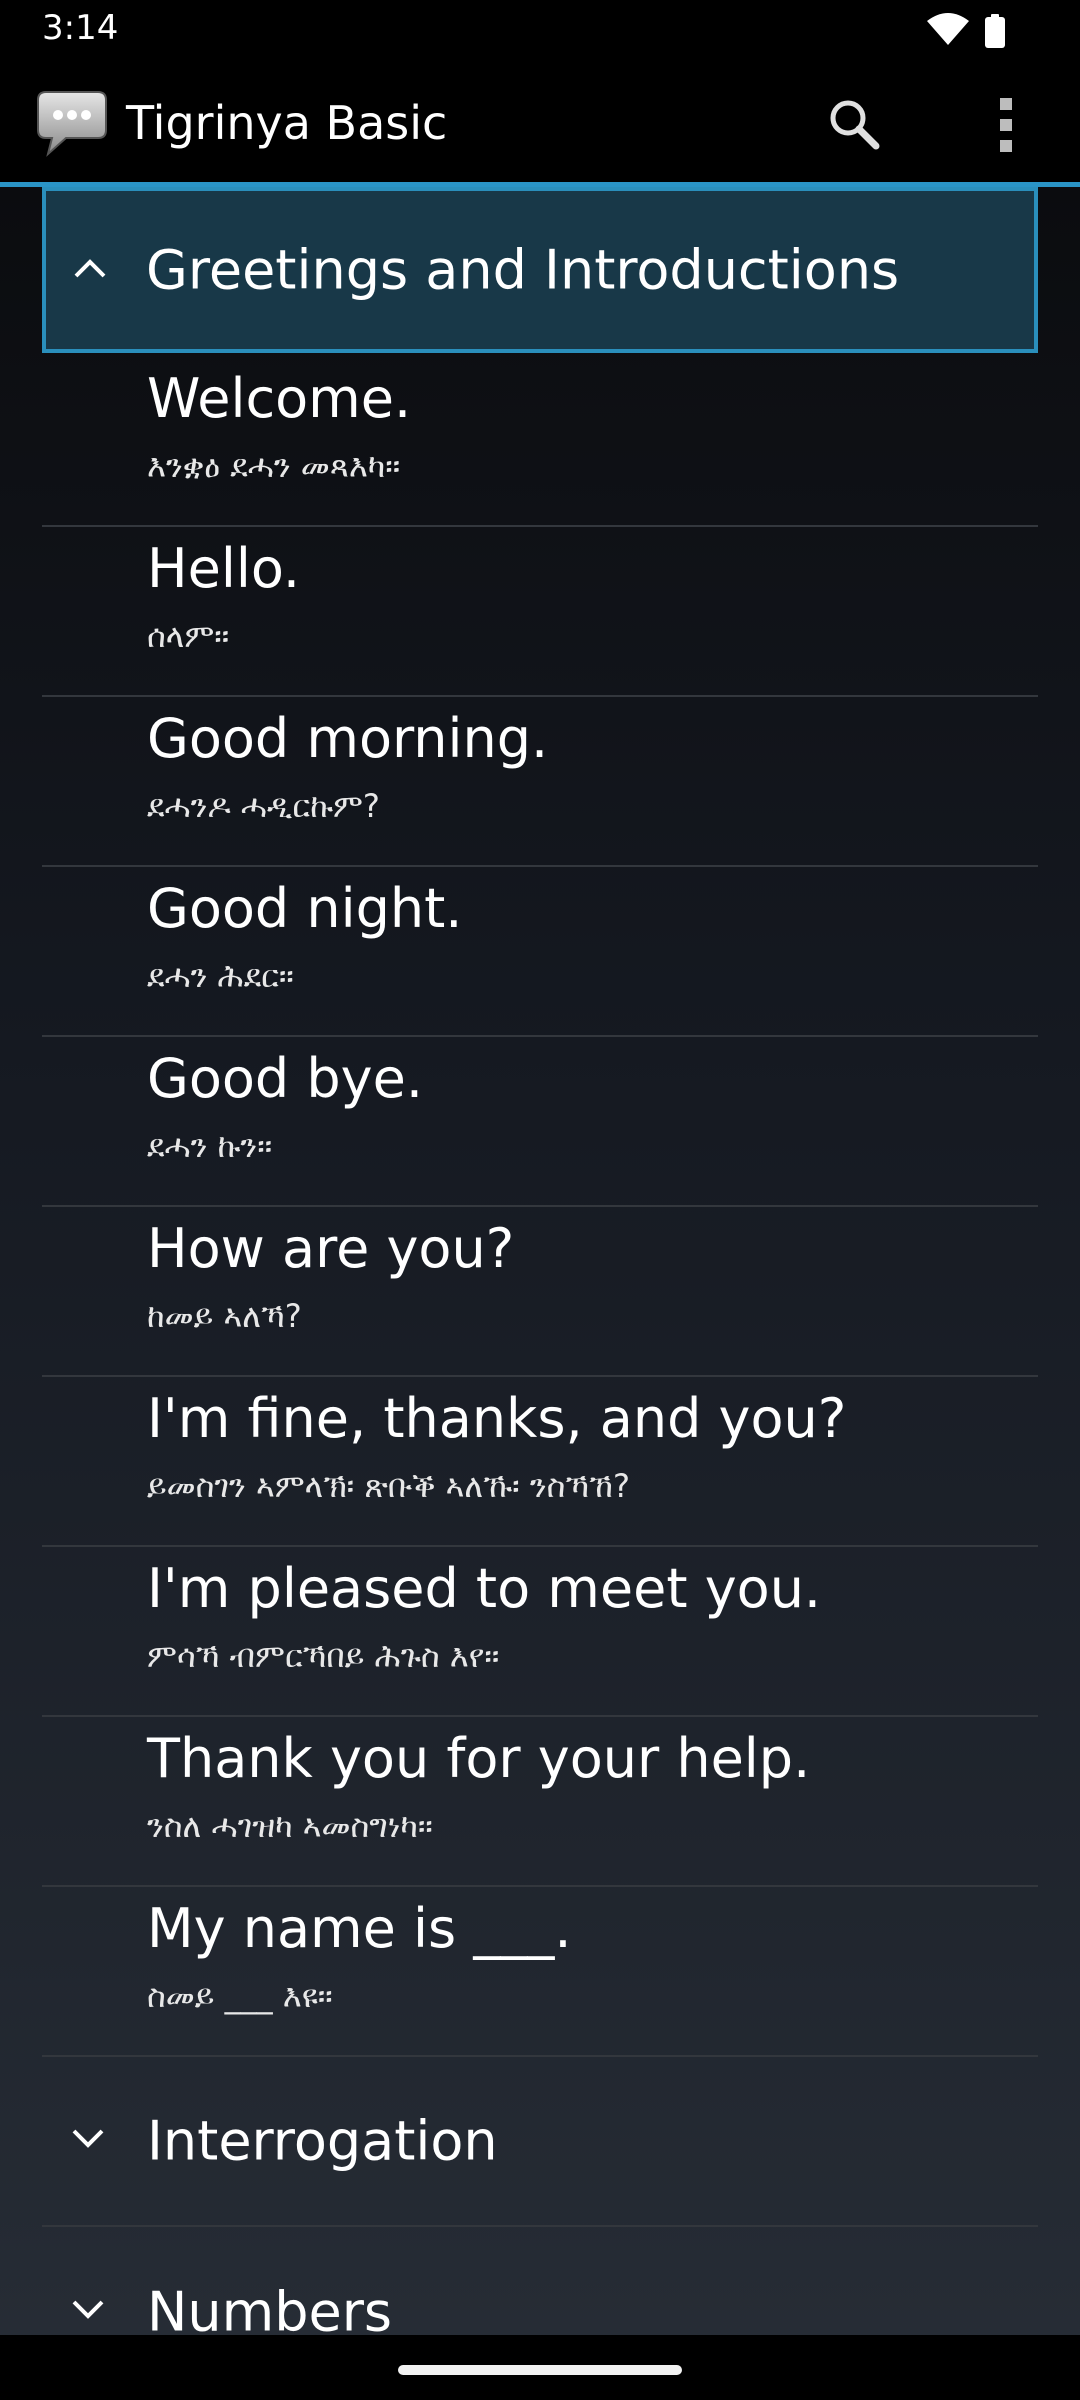 The image size is (1080, 2400). What do you see at coordinates (285, 1078) in the screenshot?
I see `phrase-english: Good bye.` at bounding box center [285, 1078].